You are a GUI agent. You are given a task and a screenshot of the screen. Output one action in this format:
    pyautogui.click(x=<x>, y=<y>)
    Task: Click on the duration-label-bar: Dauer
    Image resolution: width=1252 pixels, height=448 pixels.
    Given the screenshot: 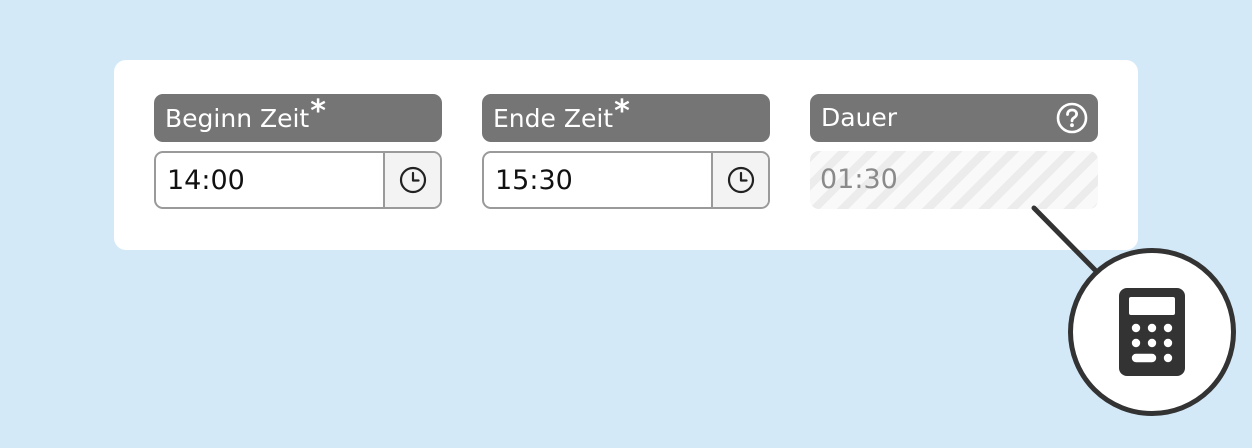 What is the action you would take?
    pyautogui.click(x=954, y=118)
    